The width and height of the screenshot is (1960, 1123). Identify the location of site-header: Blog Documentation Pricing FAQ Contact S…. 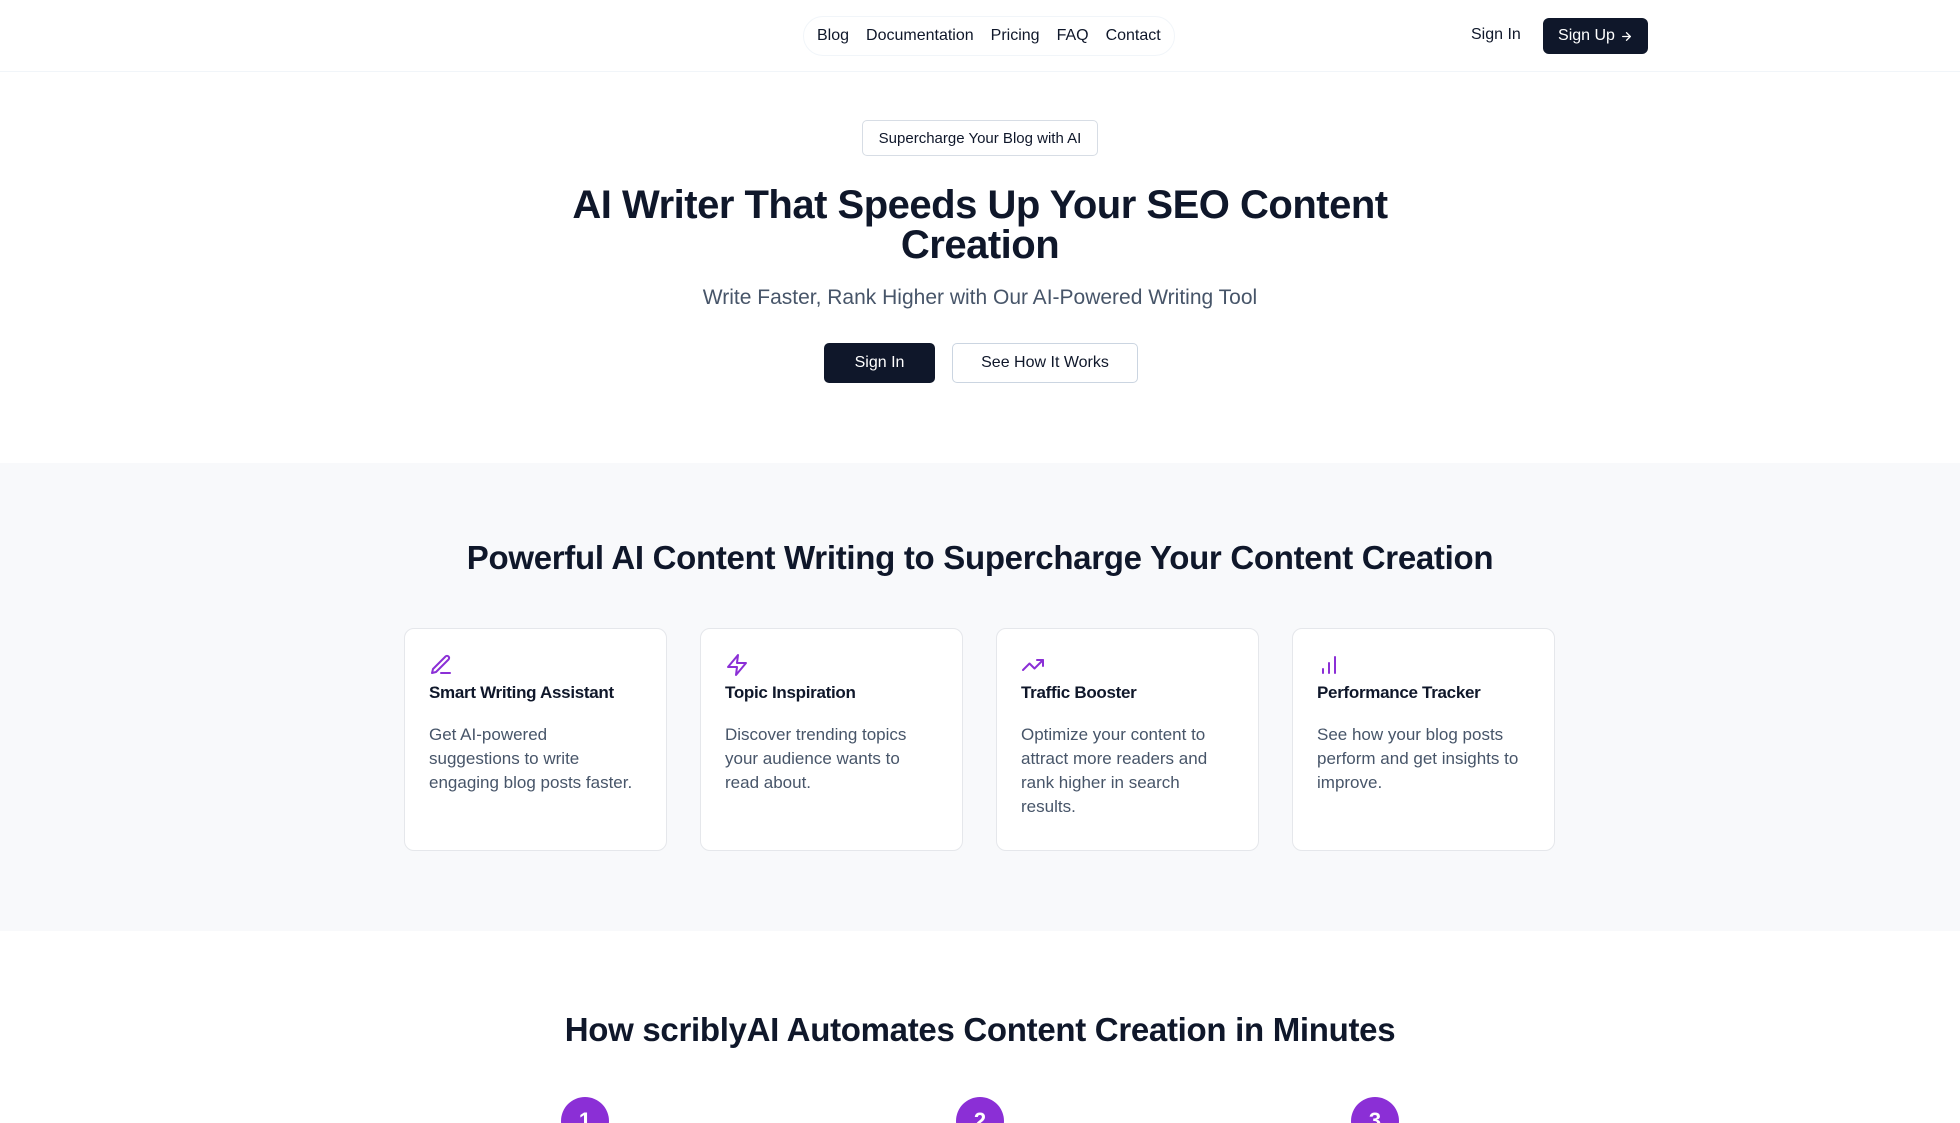
(980, 36).